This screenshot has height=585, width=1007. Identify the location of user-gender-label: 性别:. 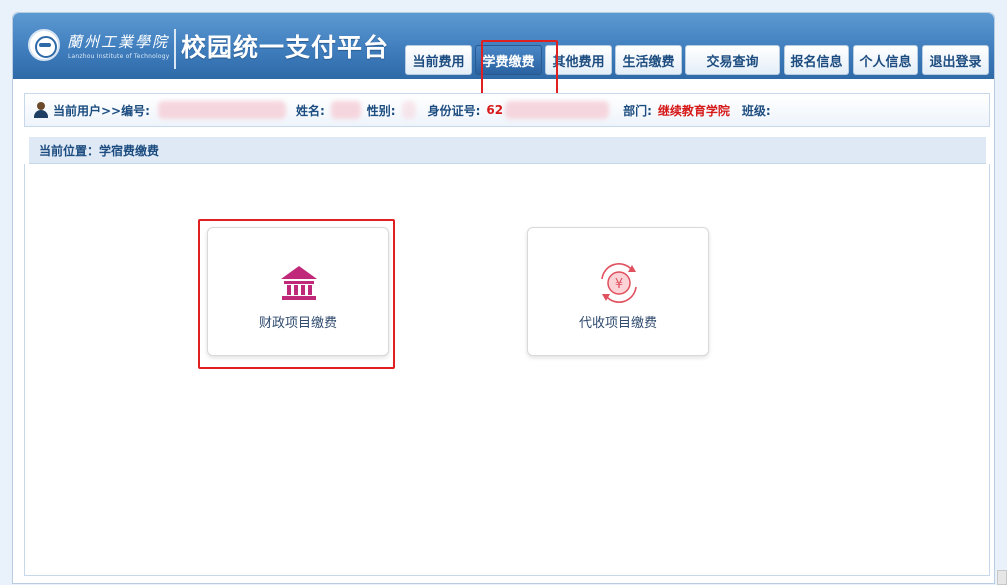
(381, 110).